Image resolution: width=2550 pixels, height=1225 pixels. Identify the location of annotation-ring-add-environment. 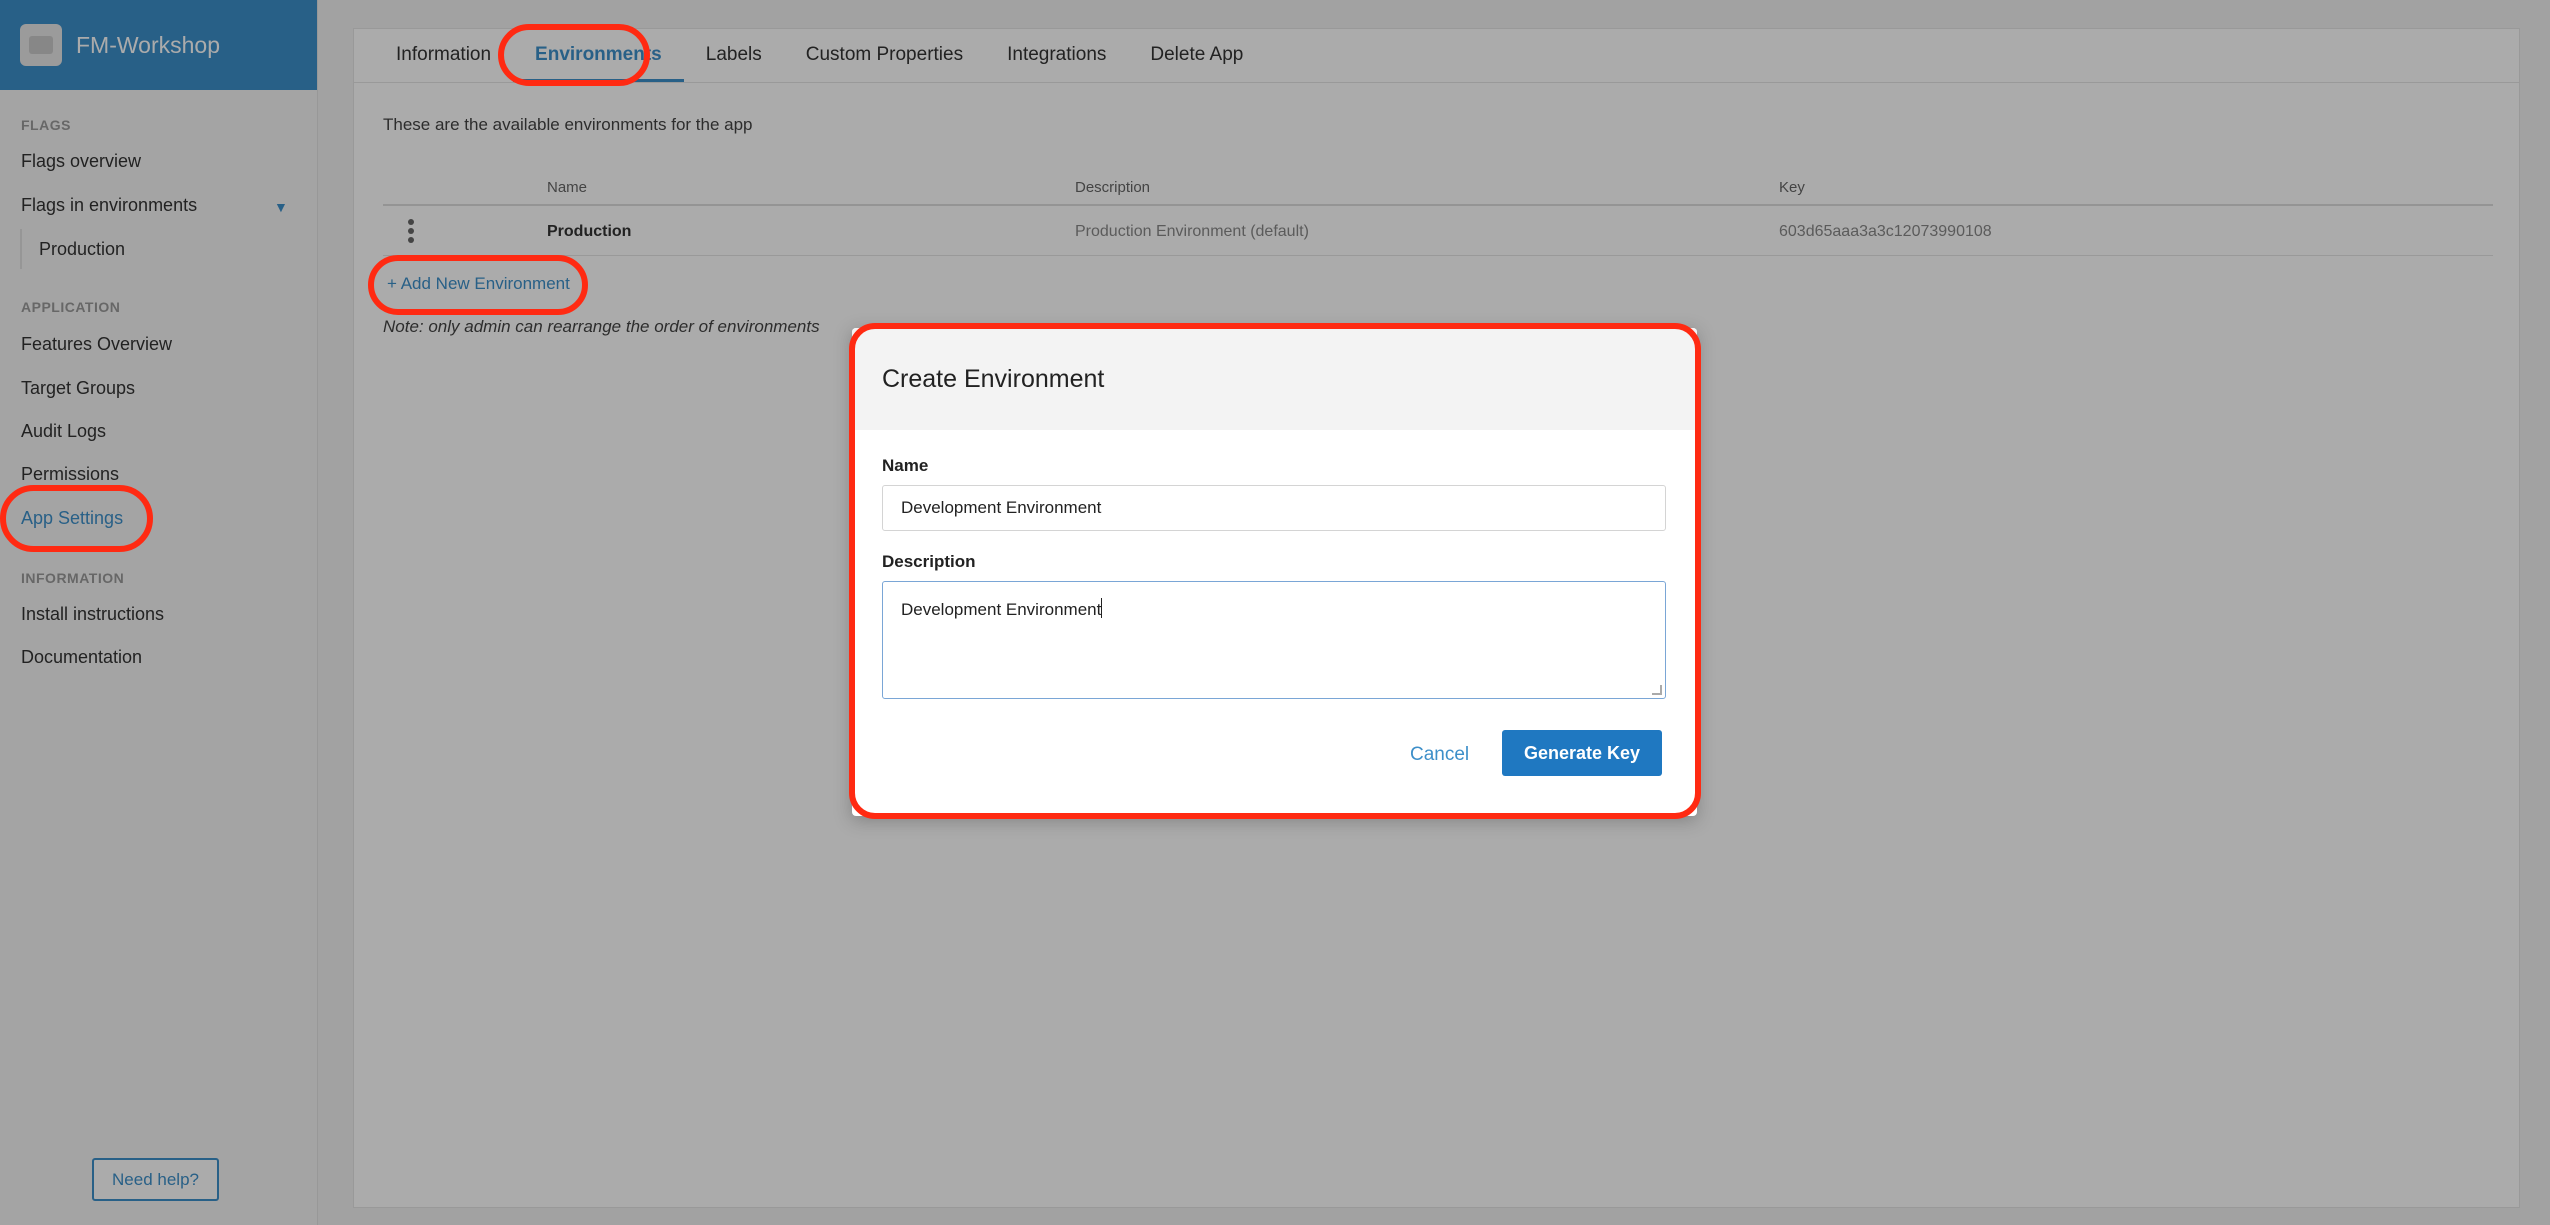
(478, 285).